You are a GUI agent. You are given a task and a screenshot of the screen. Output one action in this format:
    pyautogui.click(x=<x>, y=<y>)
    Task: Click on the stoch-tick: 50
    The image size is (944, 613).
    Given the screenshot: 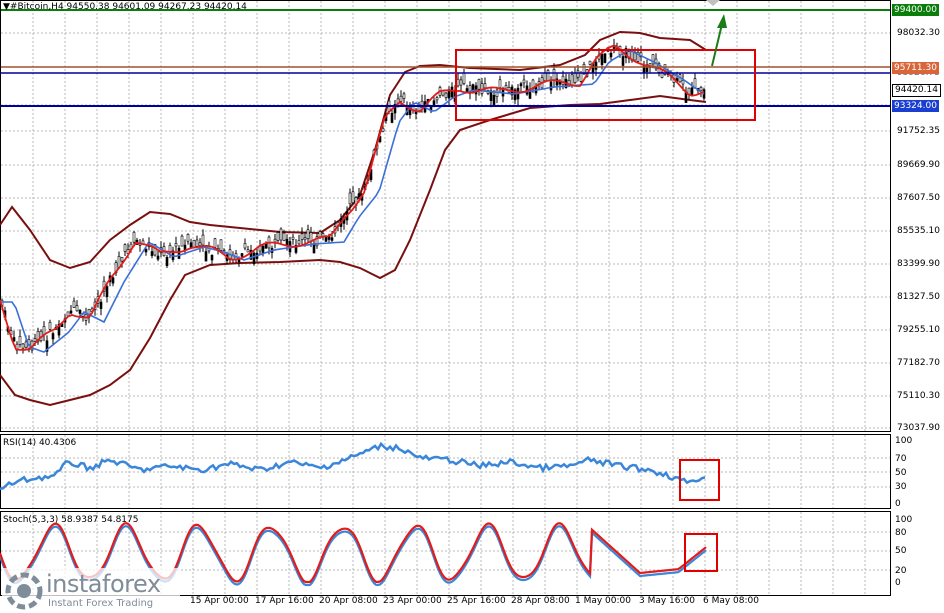 What is the action you would take?
    pyautogui.click(x=901, y=551)
    